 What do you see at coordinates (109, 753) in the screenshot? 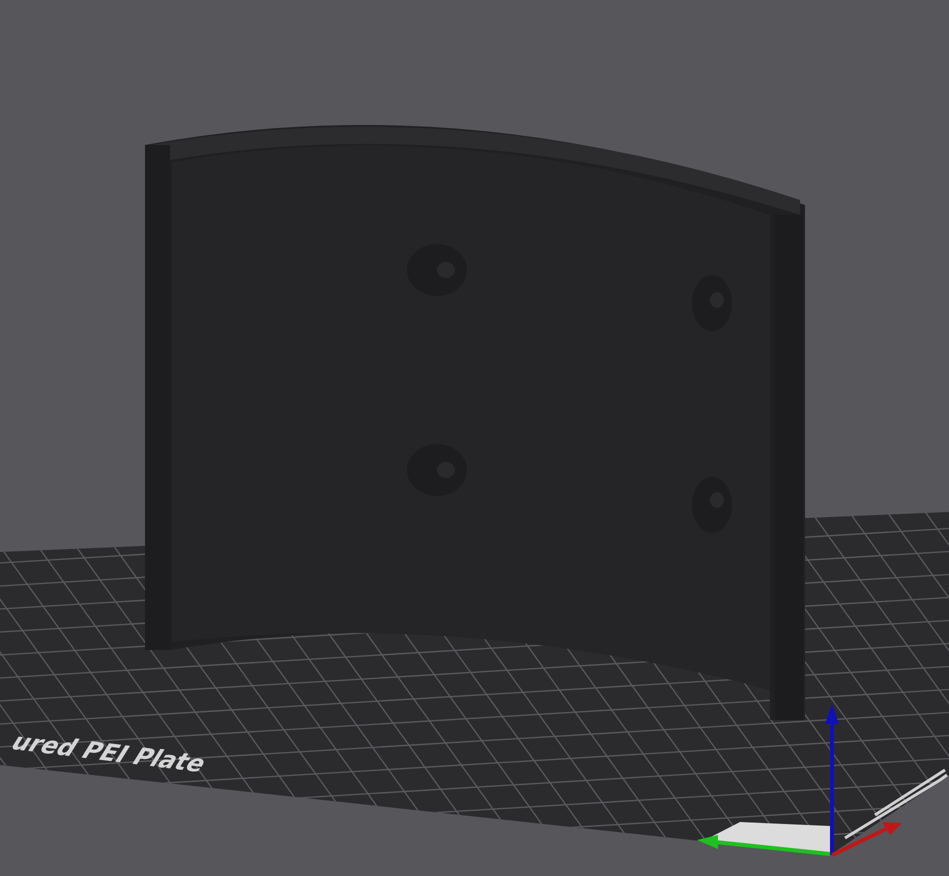
I see `bed-label: ured PEI Plate` at bounding box center [109, 753].